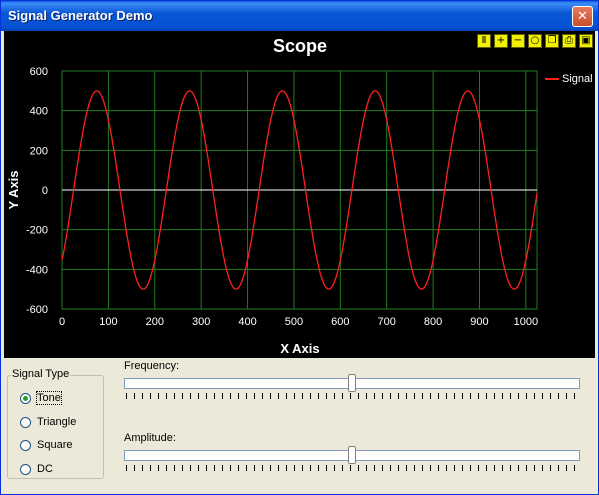 The width and height of the screenshot is (599, 495). What do you see at coordinates (108, 322) in the screenshot?
I see `x-tick-label: 100` at bounding box center [108, 322].